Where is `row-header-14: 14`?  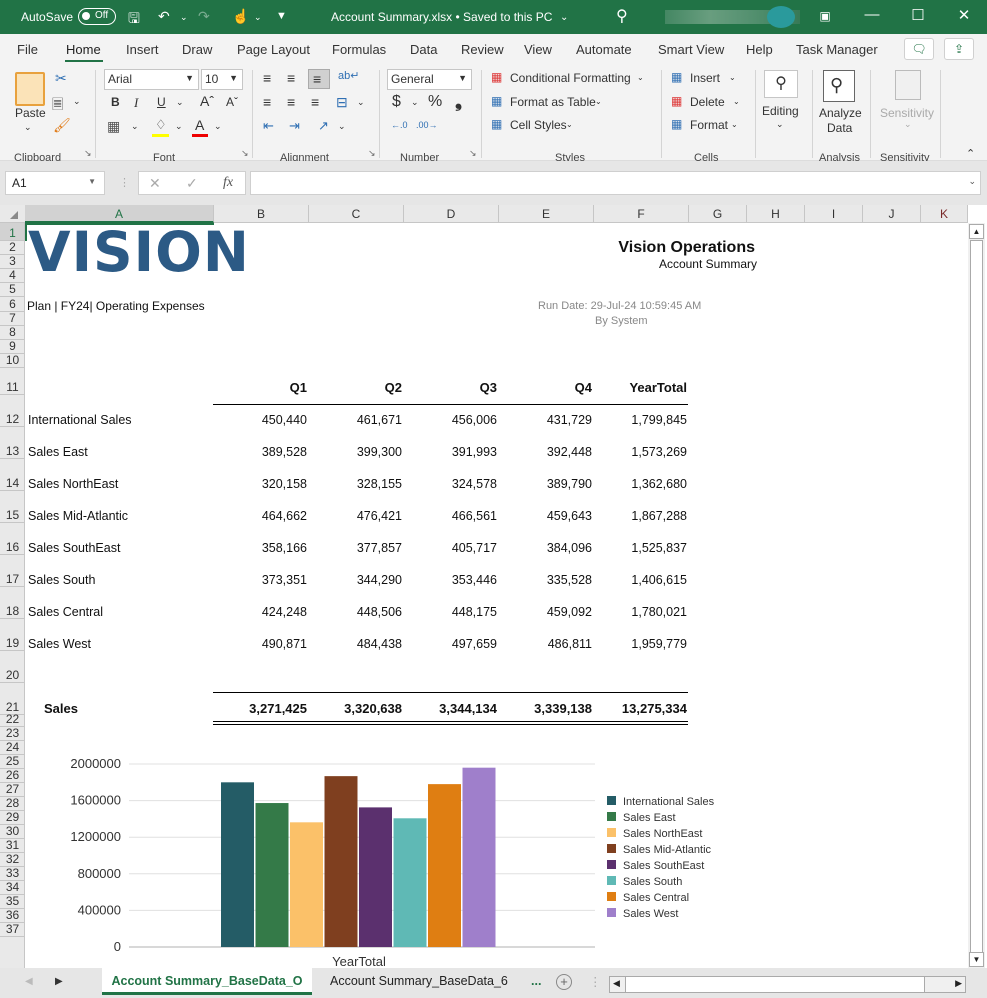
row-header-14: 14 is located at coordinates (12, 475).